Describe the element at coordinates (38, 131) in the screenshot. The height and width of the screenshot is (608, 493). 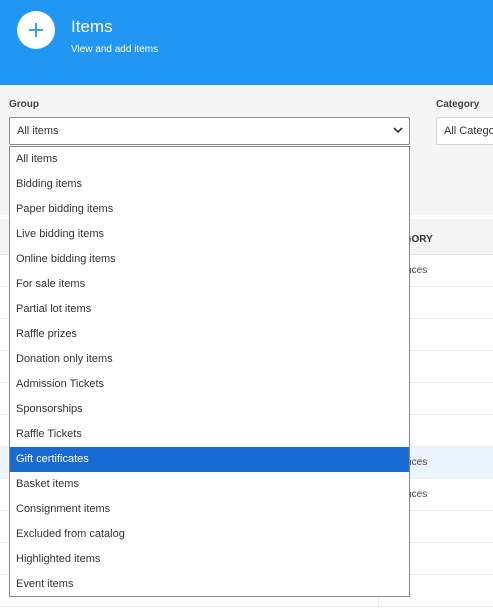
I see `group-select-value: All items` at that location.